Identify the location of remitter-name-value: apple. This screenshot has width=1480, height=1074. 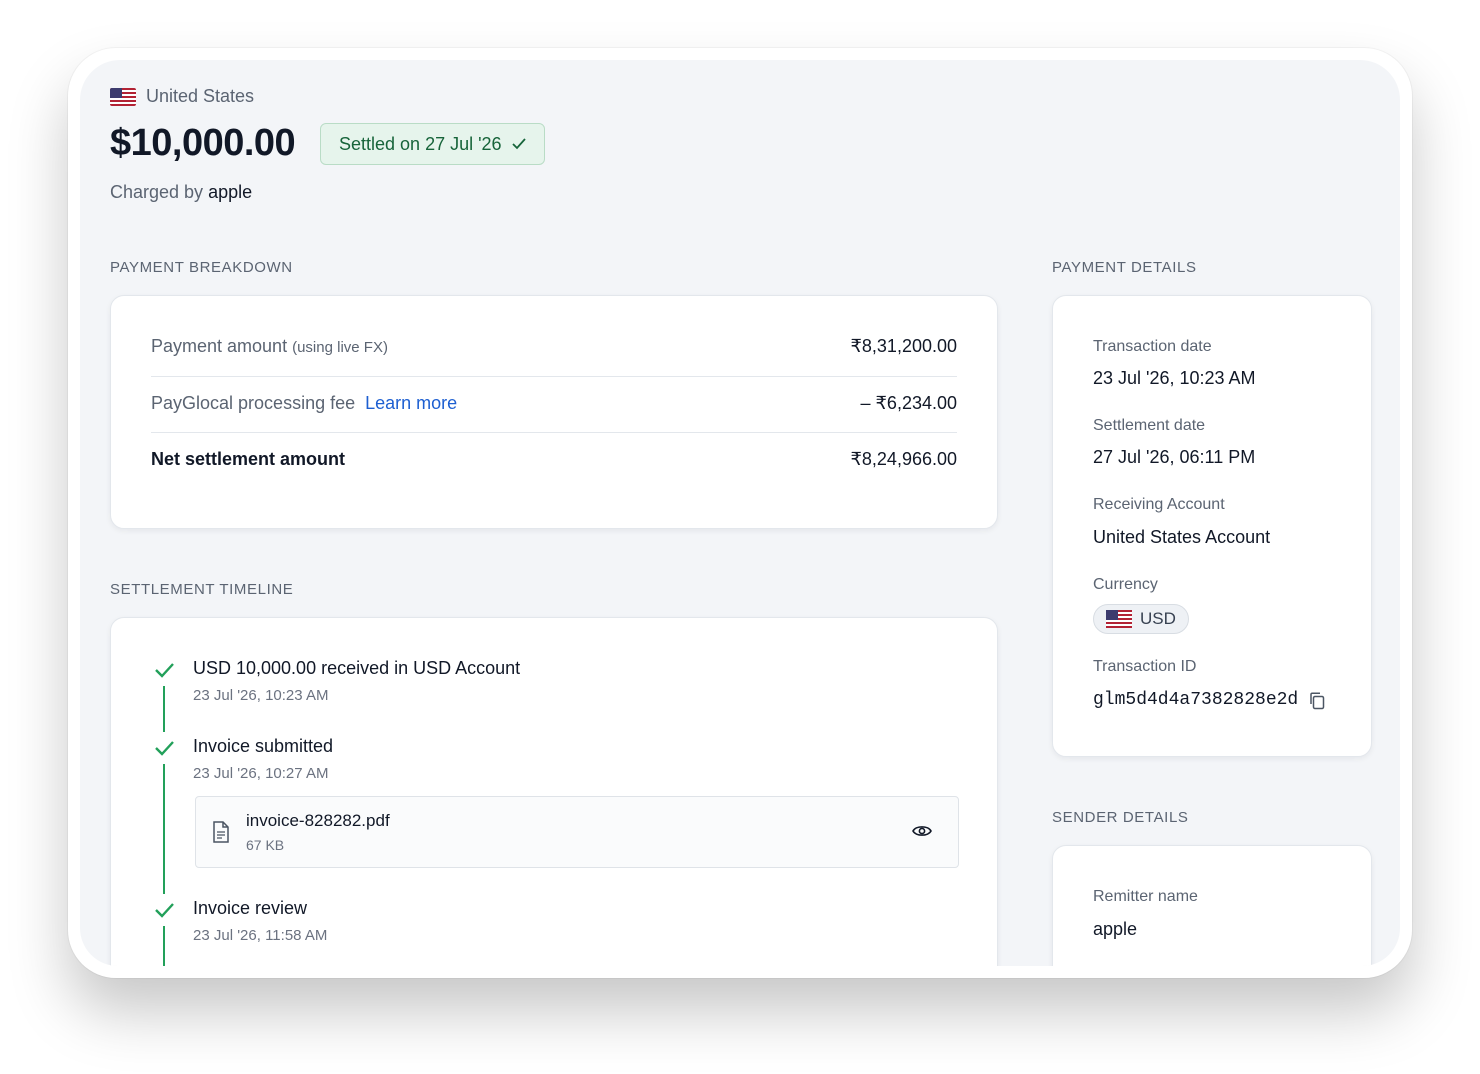
(1115, 929).